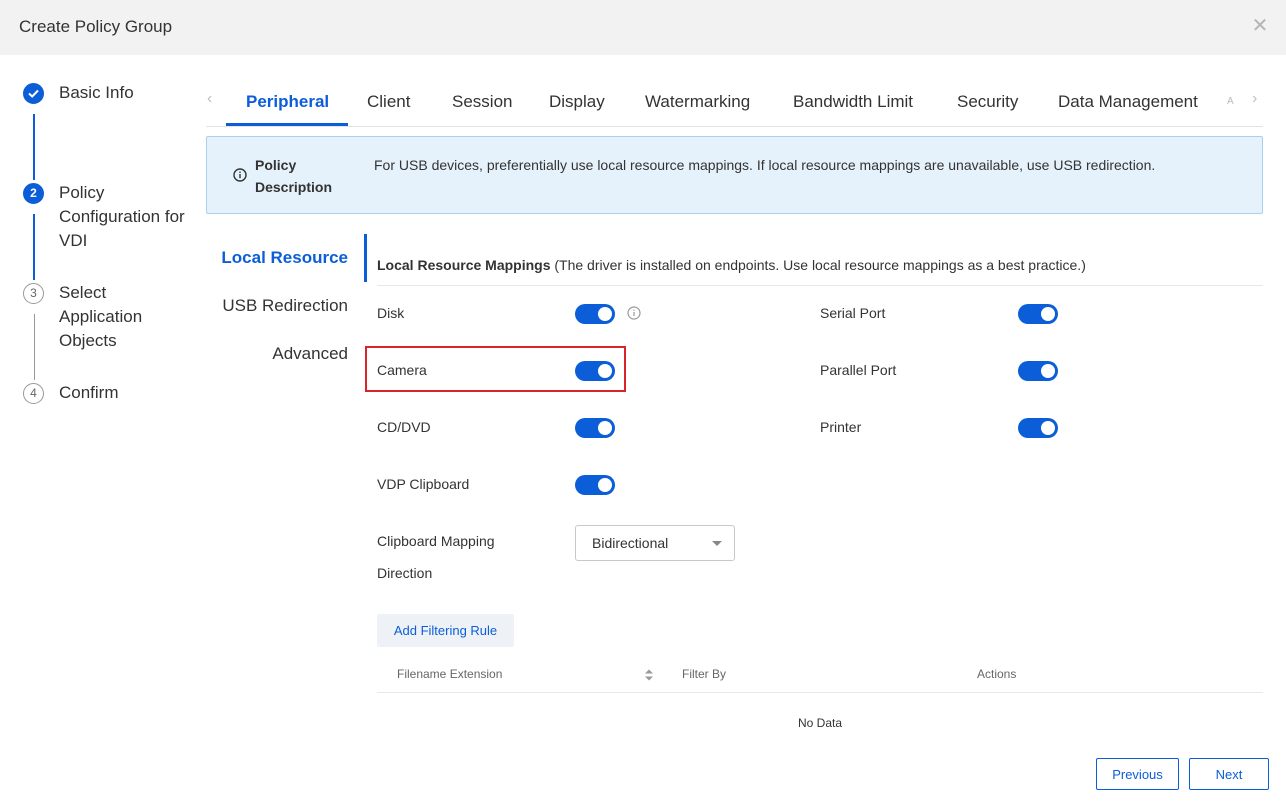  I want to click on clipboard-direction-label-line1: Clipboard Mapping, so click(436, 541).